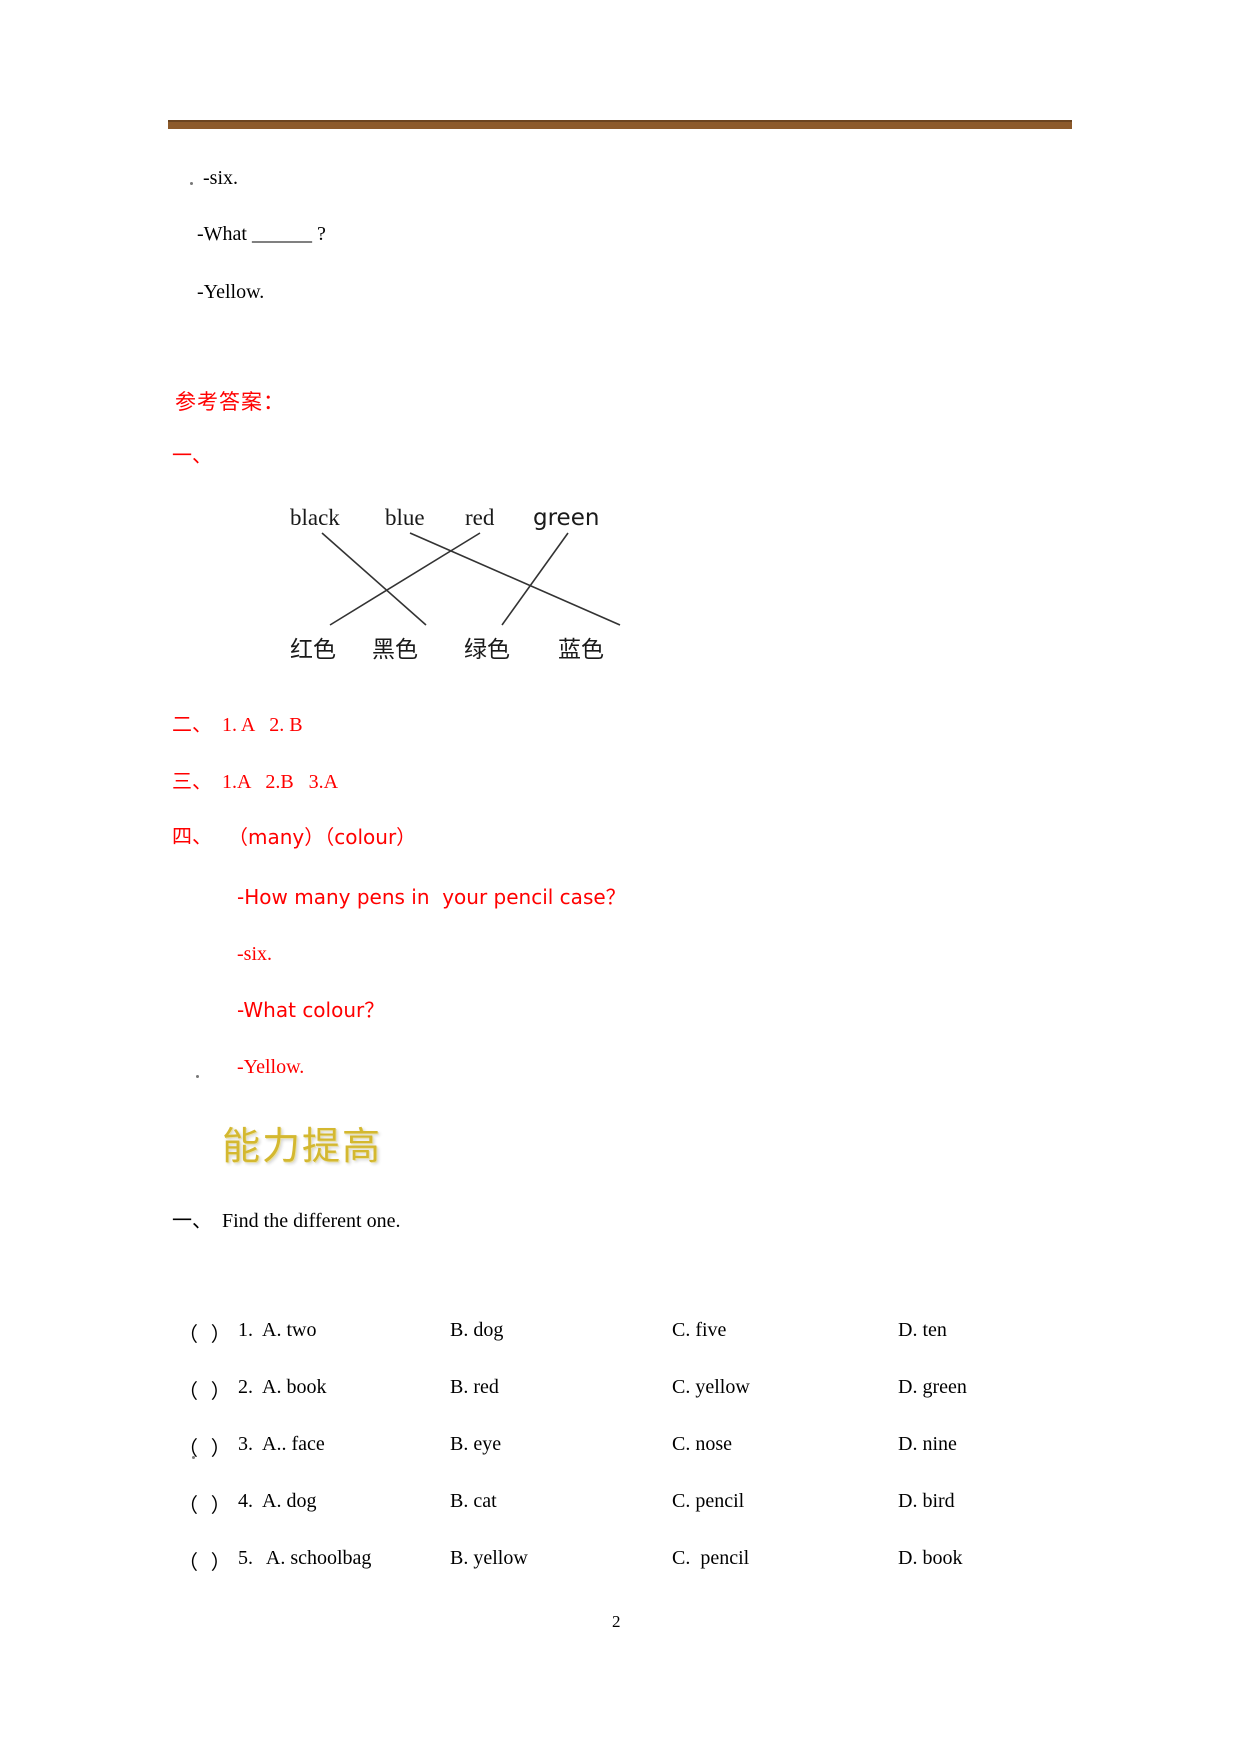 The height and width of the screenshot is (1753, 1240). I want to click on answer-dialogue-line-4: -Yellow., so click(271, 1067).